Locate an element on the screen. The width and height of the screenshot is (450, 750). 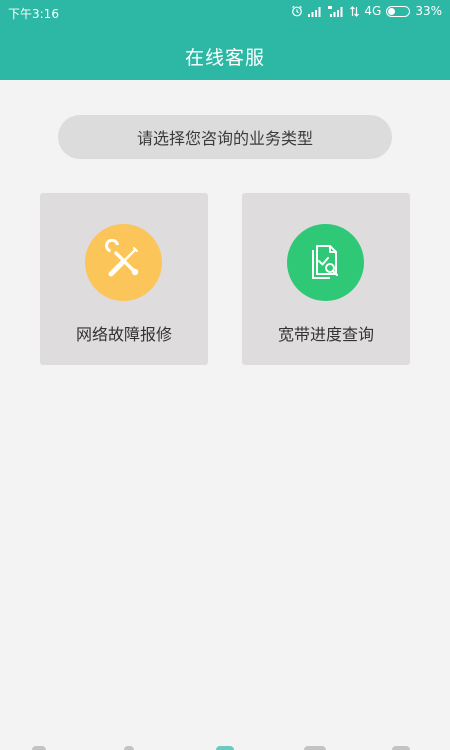
data-transfer-icon is located at coordinates (355, 11).